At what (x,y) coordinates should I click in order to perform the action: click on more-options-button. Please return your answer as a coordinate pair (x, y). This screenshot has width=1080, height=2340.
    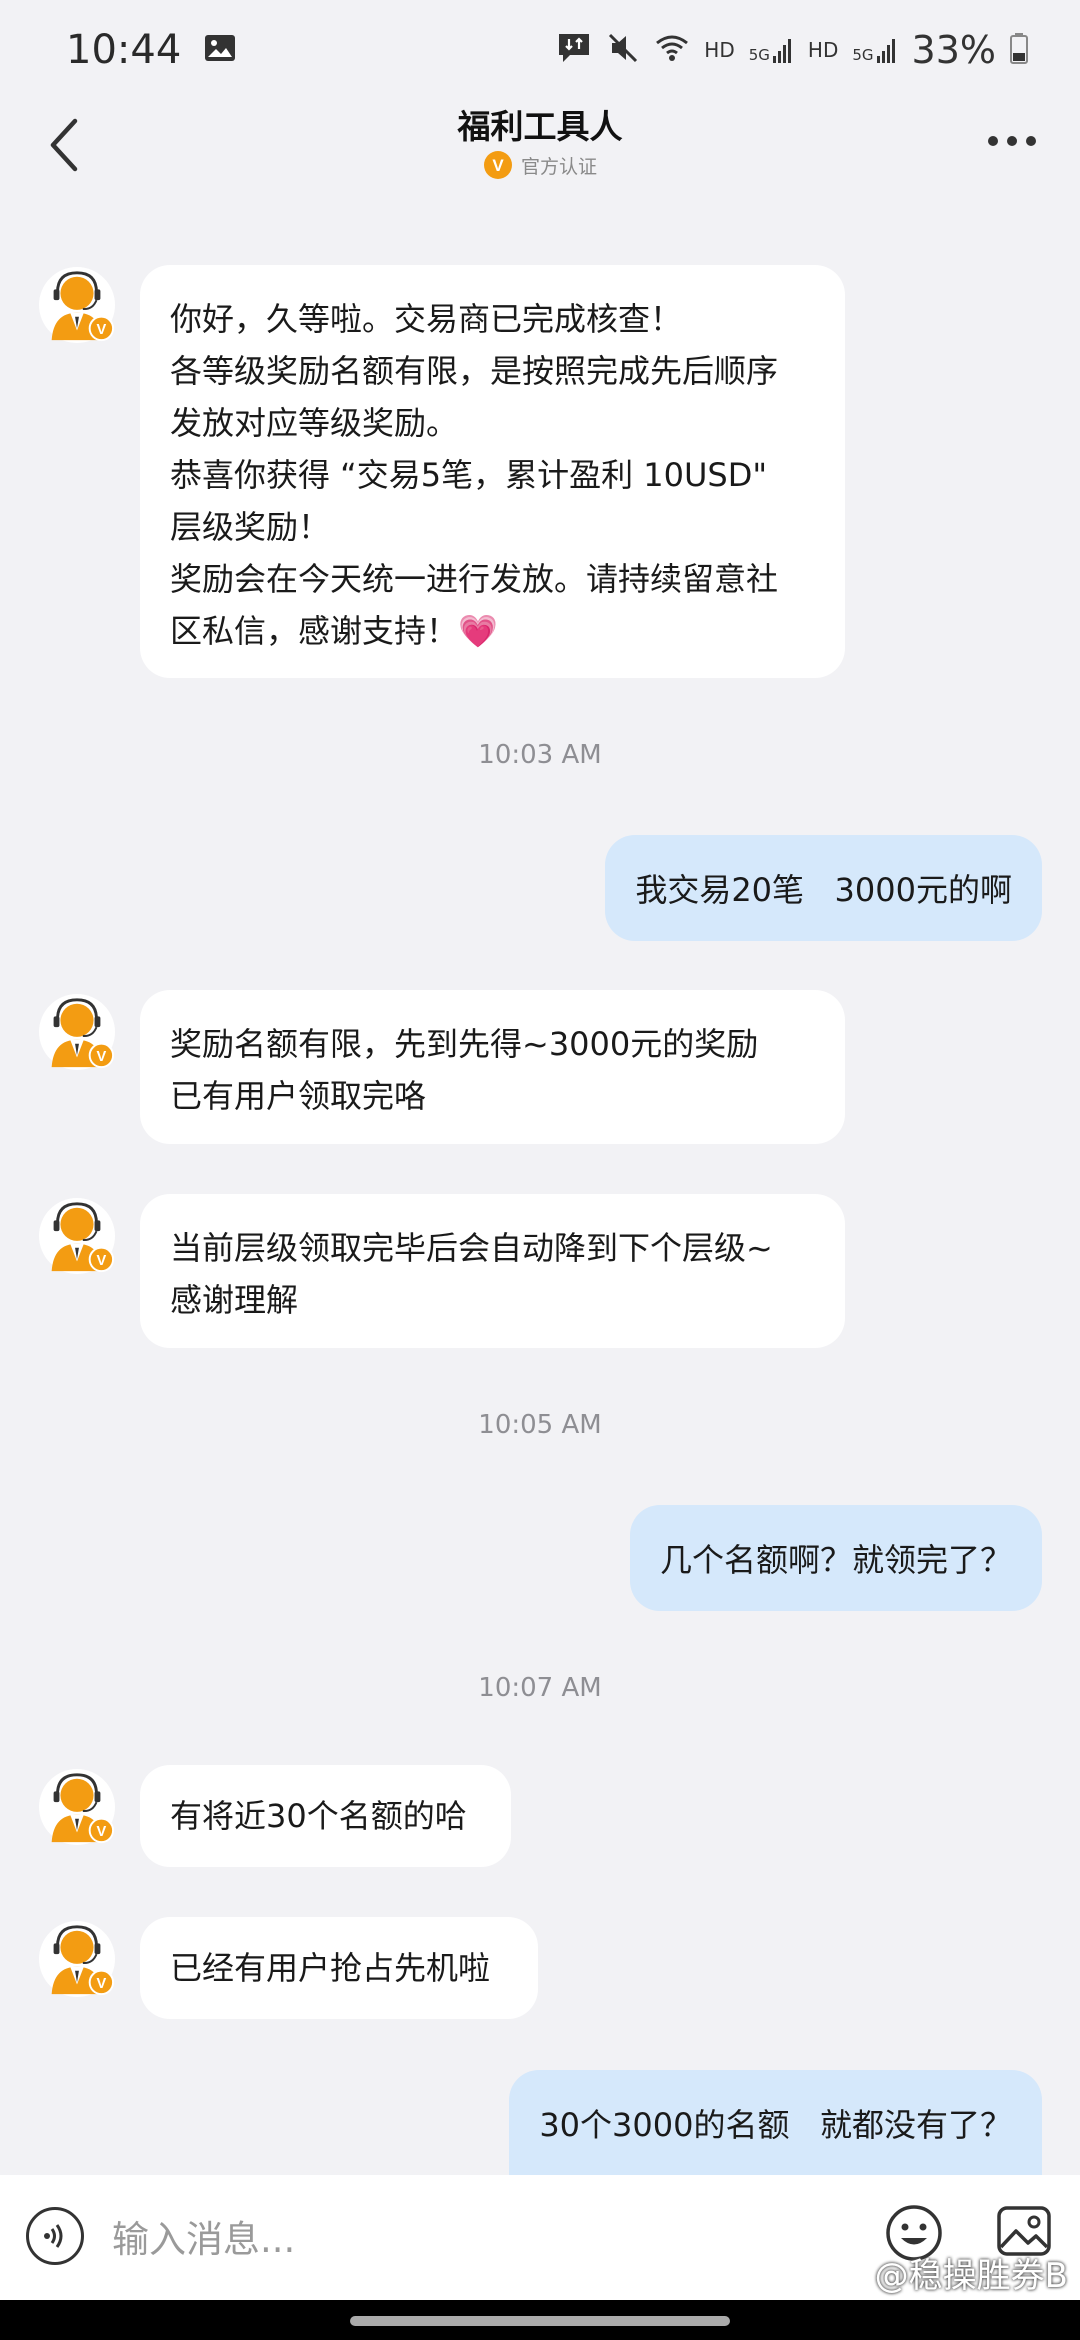
    Looking at the image, I should click on (1012, 141).